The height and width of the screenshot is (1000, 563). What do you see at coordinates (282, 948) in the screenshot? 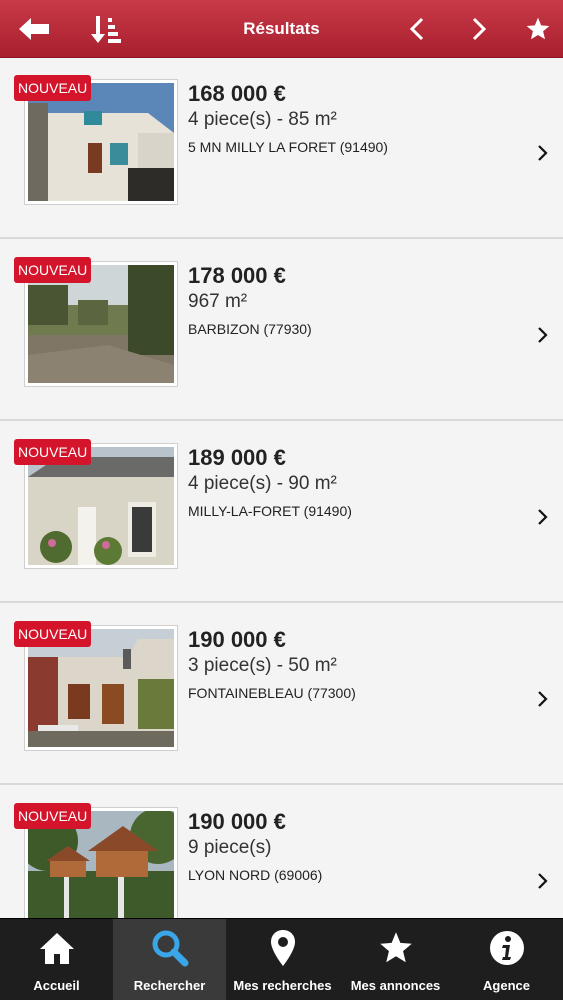
I see `map-pin-icon` at bounding box center [282, 948].